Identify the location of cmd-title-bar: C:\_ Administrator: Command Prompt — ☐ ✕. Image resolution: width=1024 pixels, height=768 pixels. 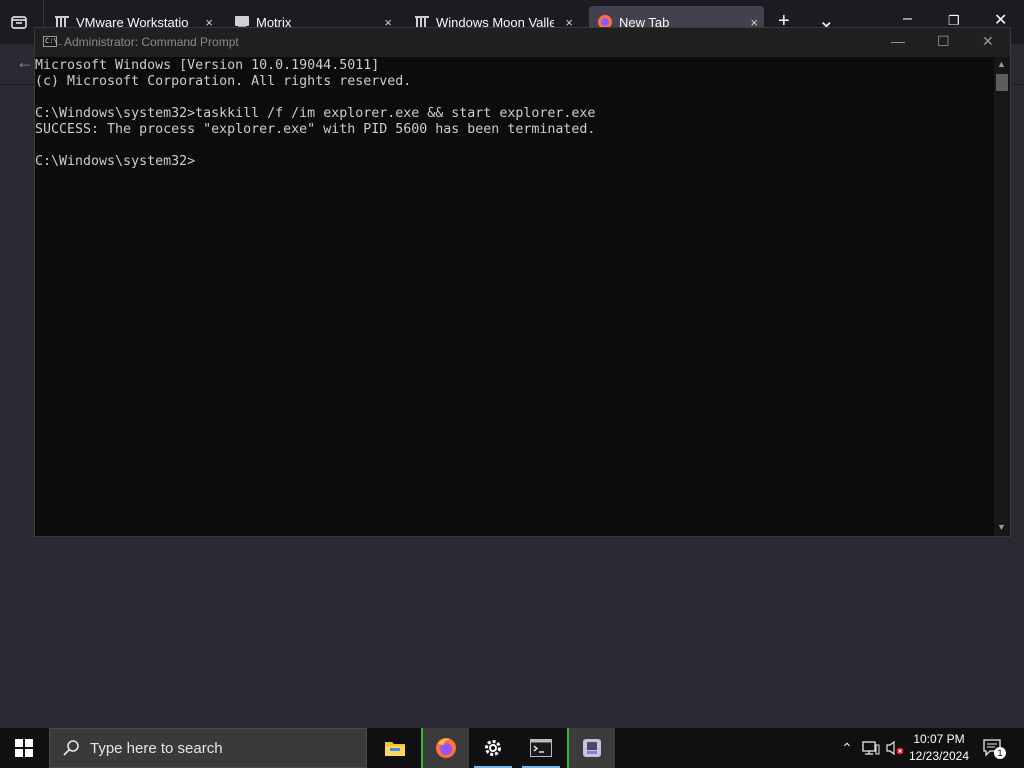
(522, 42).